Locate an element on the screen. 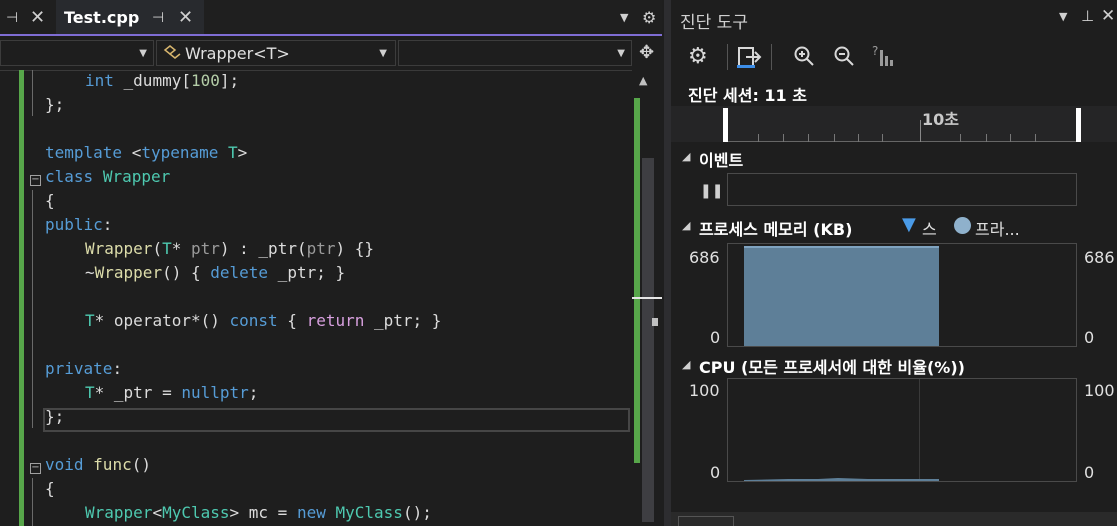 The image size is (1117, 526). tab-test-cpp: Test.cpp ⊣ ✕ is located at coordinates (130, 17).